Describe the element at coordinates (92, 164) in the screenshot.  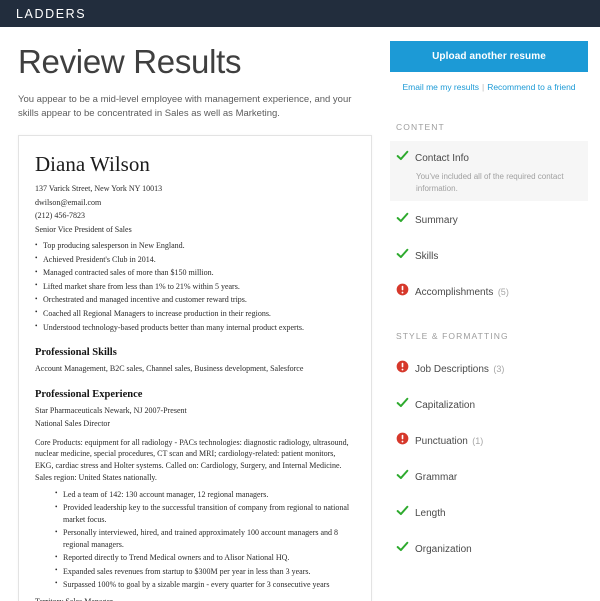
I see `resume-candidate-name: Diana Wilson` at that location.